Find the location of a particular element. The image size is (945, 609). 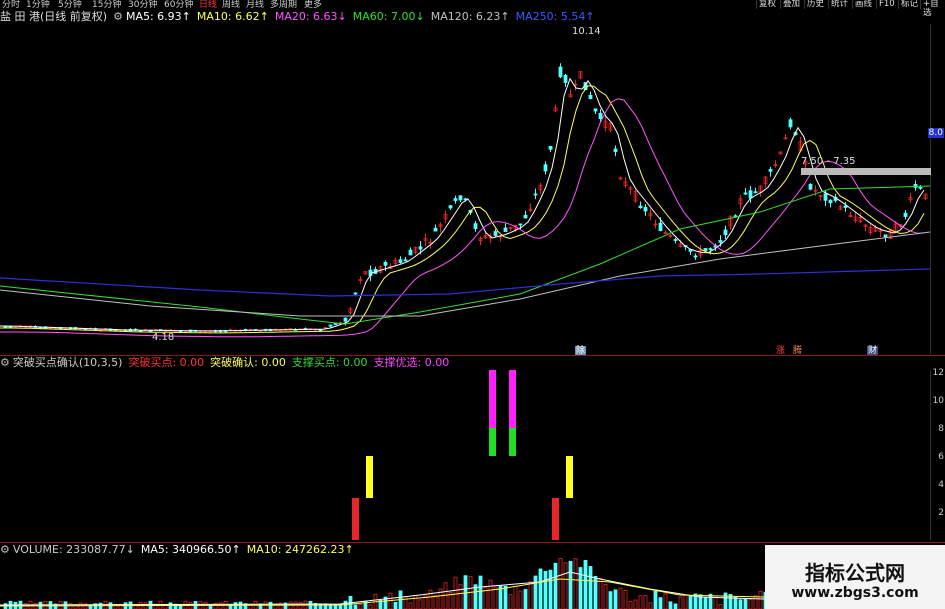

period-tab: 1分钟 is located at coordinates (38, 5).